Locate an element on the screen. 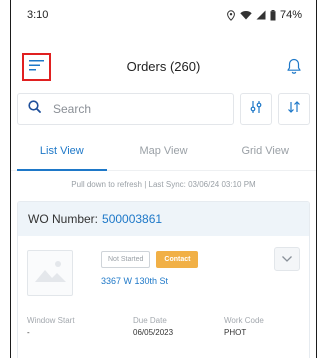 The height and width of the screenshot is (358, 327). window-start-field: Window Start - is located at coordinates (51, 326).